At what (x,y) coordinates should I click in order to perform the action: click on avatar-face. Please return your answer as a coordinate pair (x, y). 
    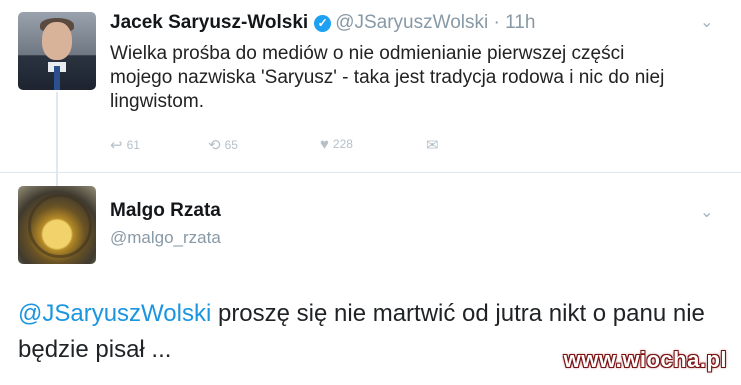
    Looking at the image, I should click on (57, 41).